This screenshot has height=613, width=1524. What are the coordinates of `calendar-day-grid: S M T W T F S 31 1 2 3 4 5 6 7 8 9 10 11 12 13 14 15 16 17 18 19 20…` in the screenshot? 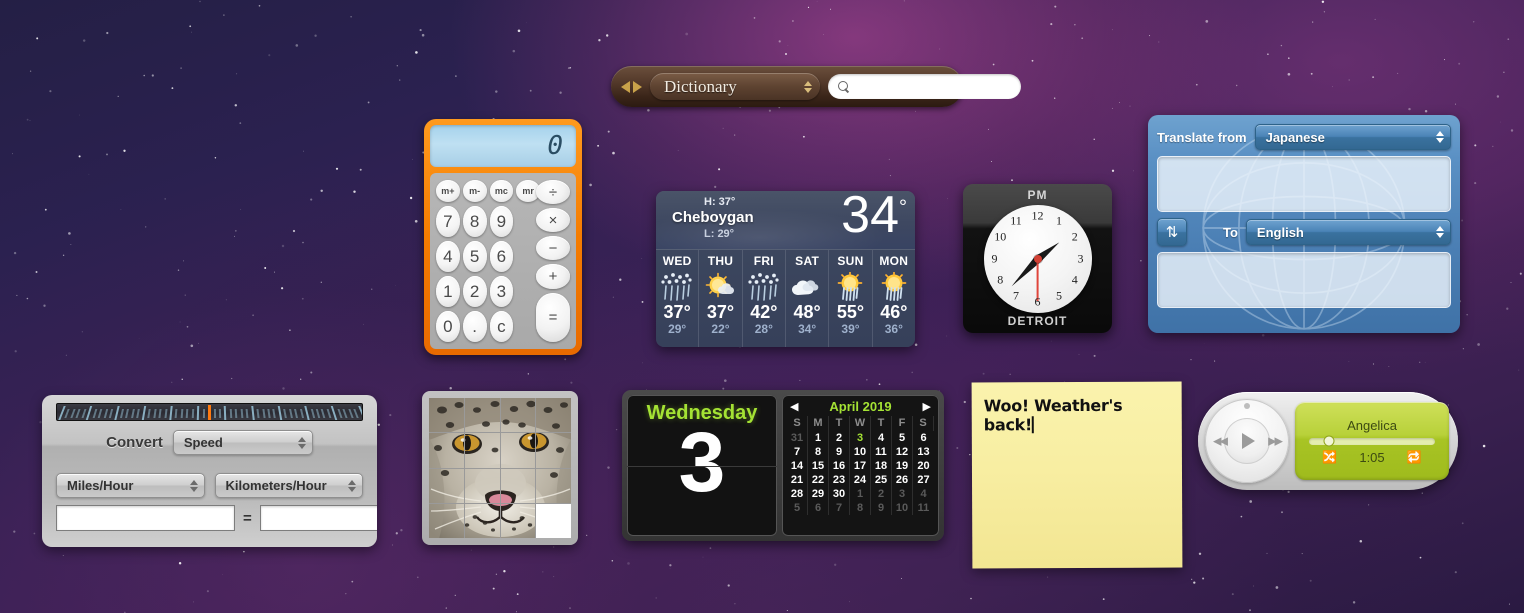 It's located at (860, 465).